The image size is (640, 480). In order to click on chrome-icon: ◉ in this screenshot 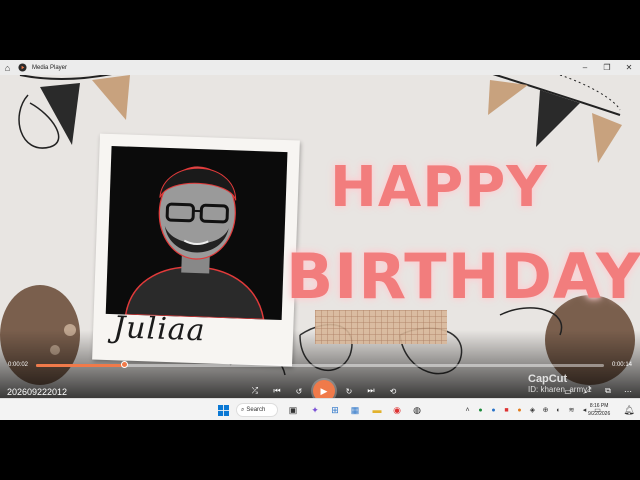, I will do `click(397, 410)`.